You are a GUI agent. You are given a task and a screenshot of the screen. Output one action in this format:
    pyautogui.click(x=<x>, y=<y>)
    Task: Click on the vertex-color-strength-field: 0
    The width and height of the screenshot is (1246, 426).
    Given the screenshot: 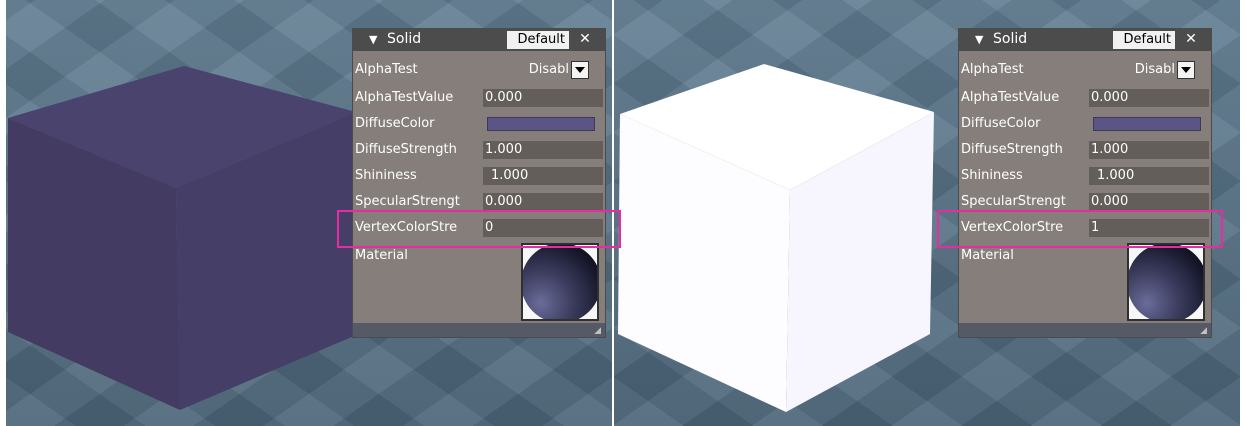 What is the action you would take?
    pyautogui.click(x=543, y=228)
    